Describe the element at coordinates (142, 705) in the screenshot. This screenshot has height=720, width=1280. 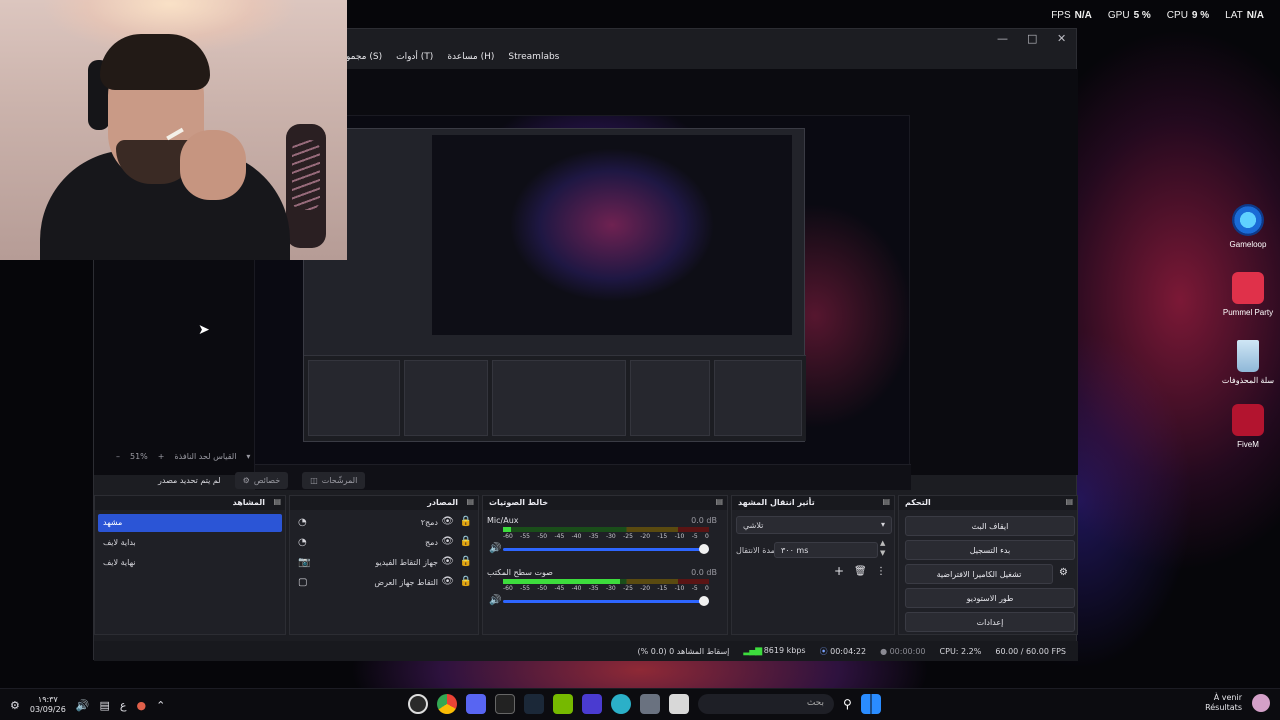
I see `microphone-icon: ●` at that location.